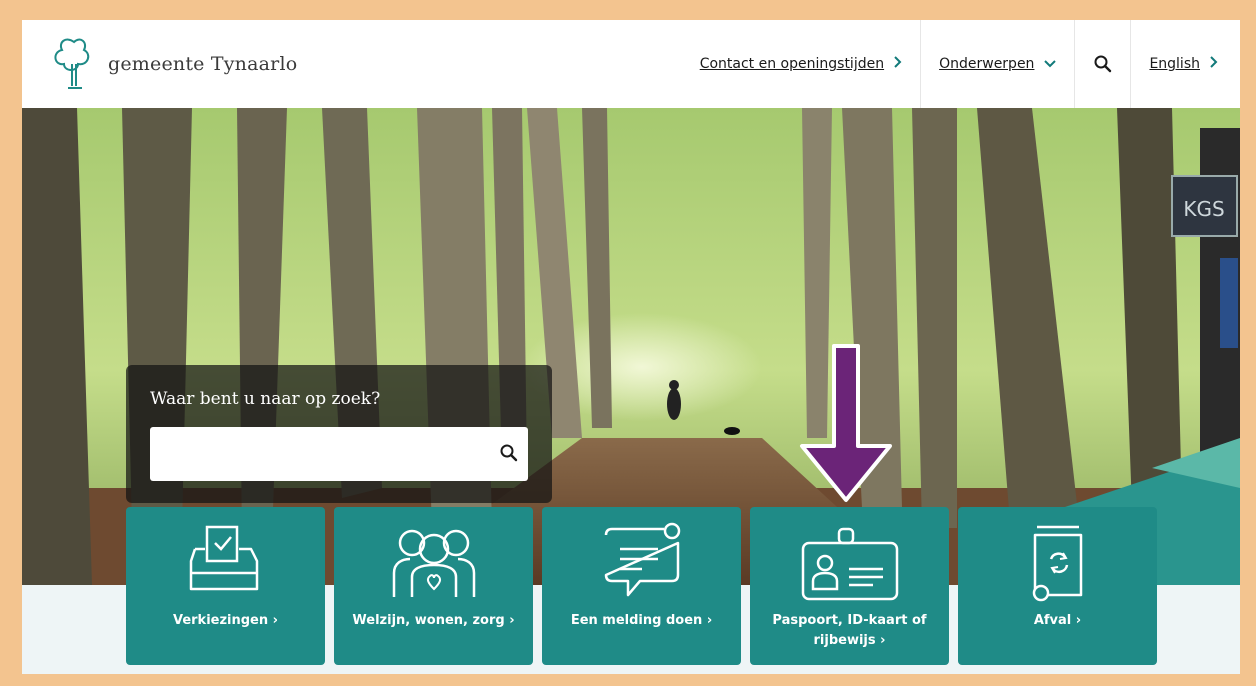 The height and width of the screenshot is (686, 1256). I want to click on tile-label: Verkiezingen, so click(220, 620).